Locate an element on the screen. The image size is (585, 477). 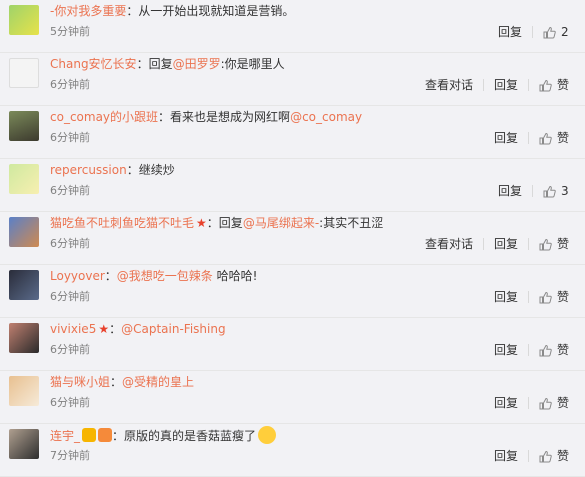
comment-item: vivixie5 ★：@Captain-Fishing 6分钟前 回复 赞 is located at coordinates (292, 344).